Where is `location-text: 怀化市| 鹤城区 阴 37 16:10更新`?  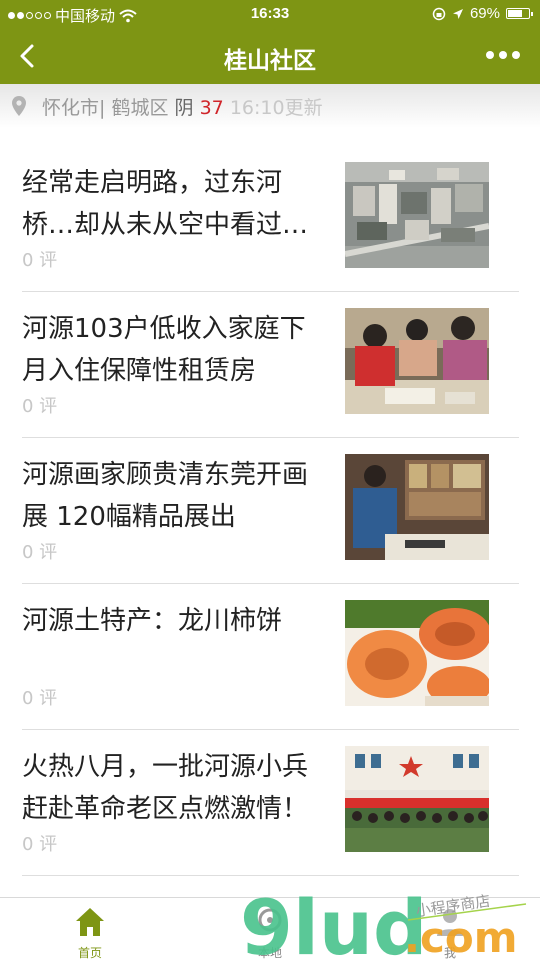 location-text: 怀化市| 鹤城区 阴 37 16:10更新 is located at coordinates (182, 108).